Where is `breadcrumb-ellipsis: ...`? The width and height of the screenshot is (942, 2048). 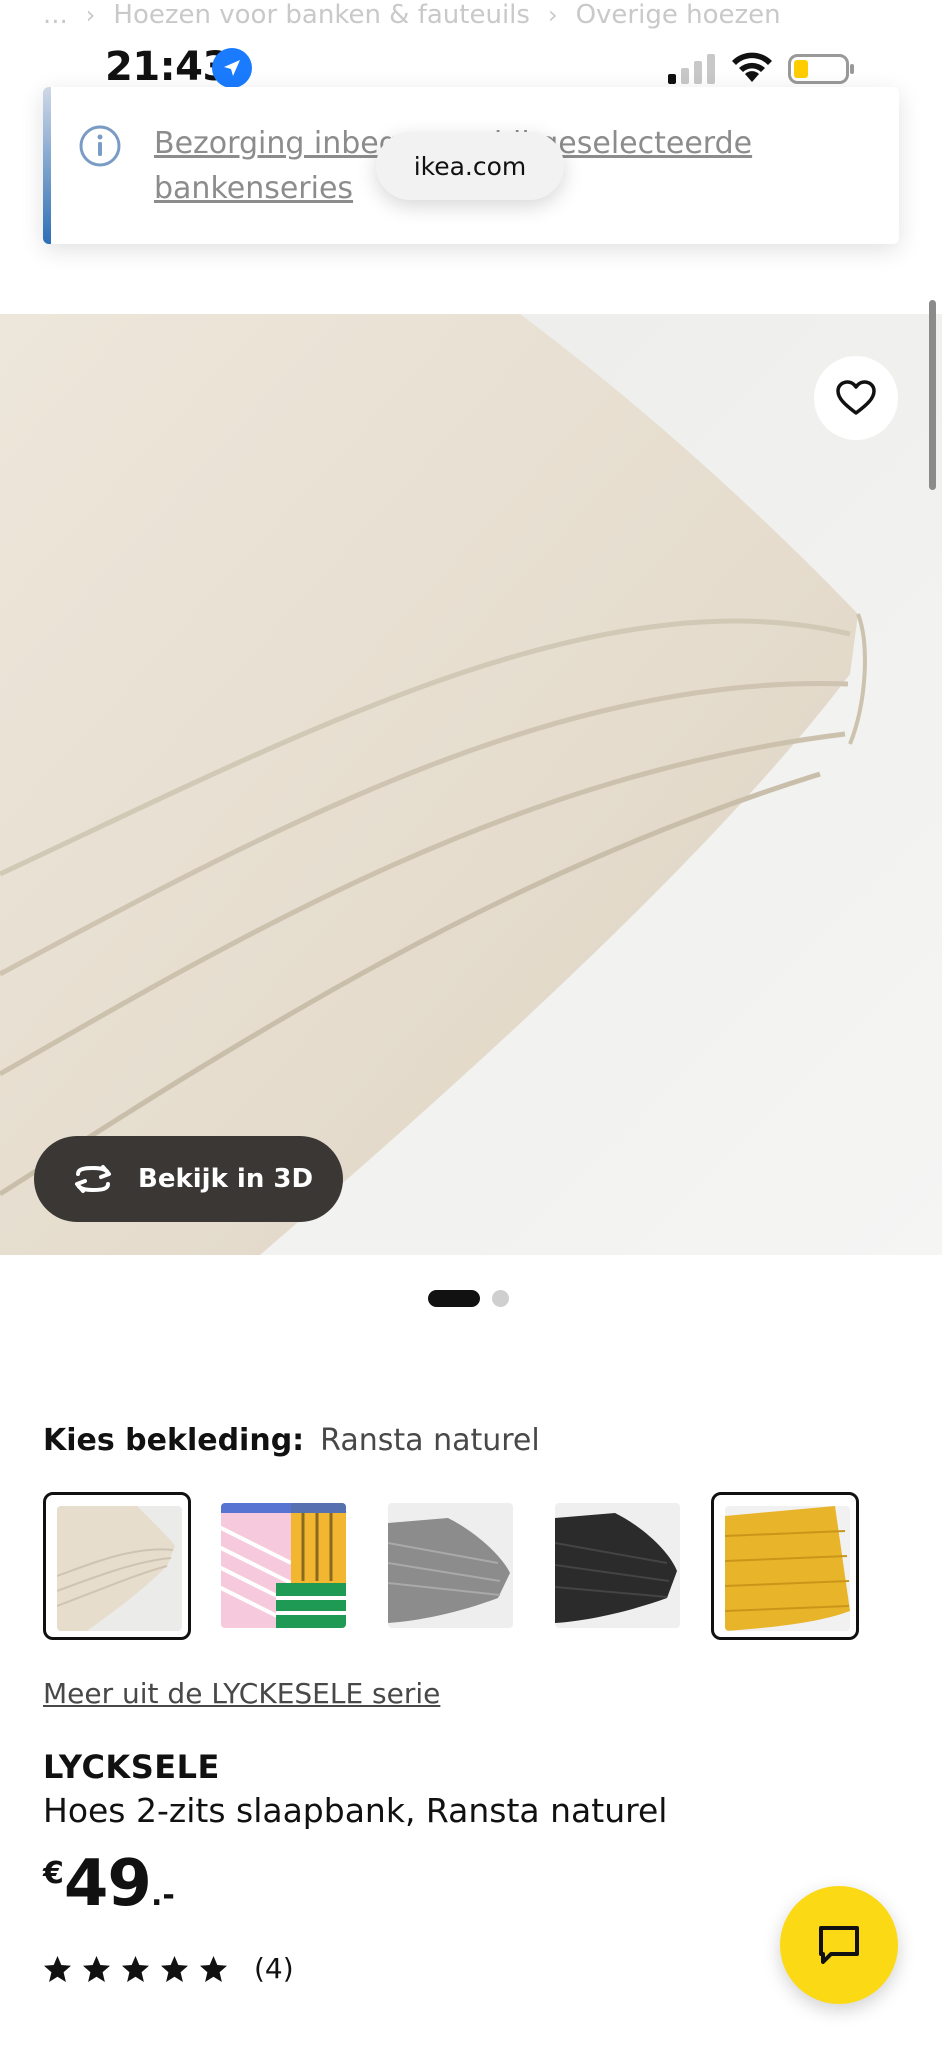
breadcrumb-ellipsis: ... is located at coordinates (55, 15).